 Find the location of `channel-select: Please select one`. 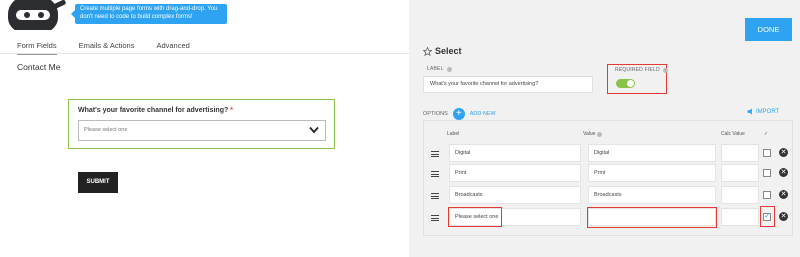

channel-select: Please select one is located at coordinates (202, 130).